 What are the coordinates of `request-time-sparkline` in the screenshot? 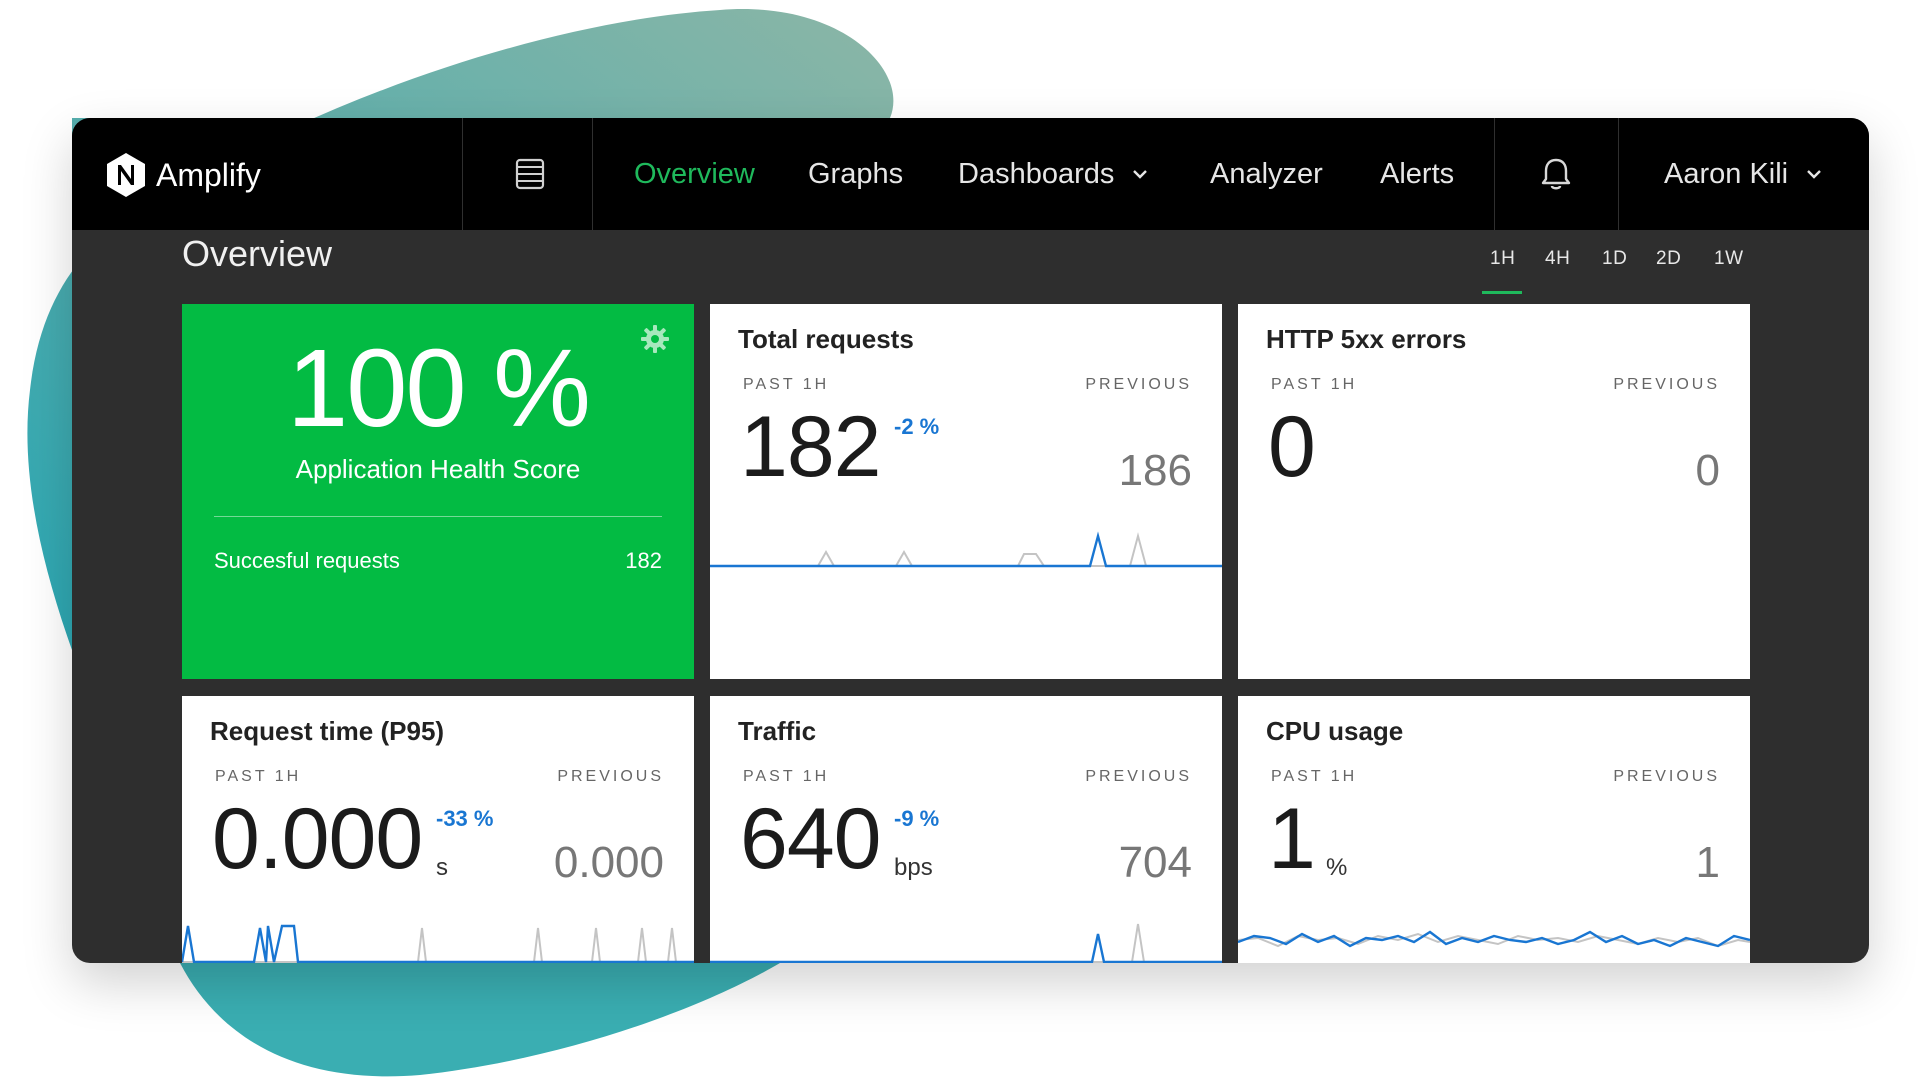 It's located at (438, 943).